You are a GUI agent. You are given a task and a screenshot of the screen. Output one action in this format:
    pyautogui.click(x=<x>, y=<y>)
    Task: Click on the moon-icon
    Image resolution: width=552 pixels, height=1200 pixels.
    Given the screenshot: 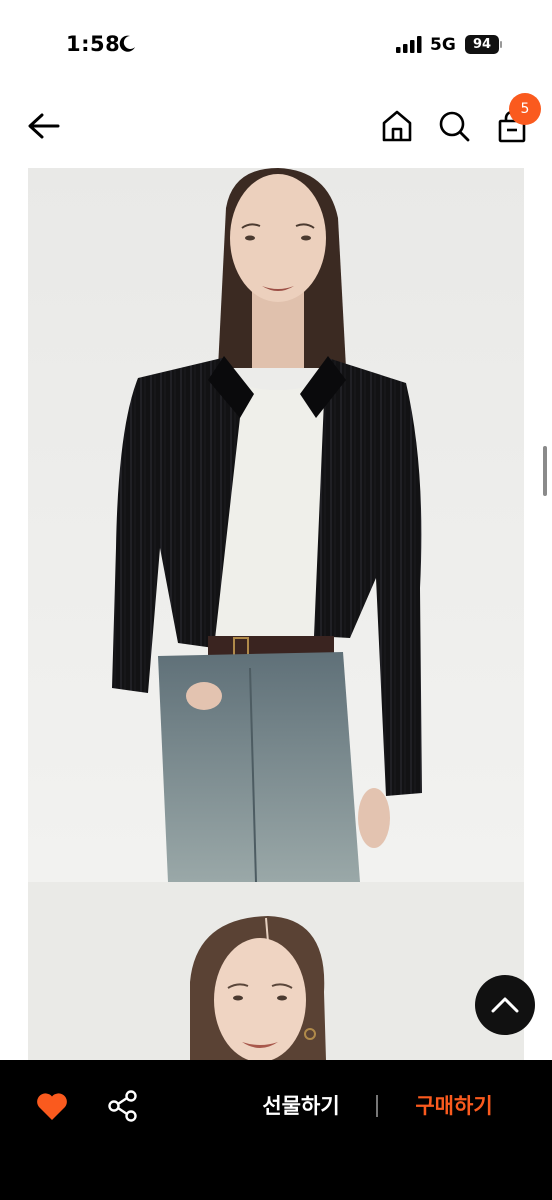 What is the action you would take?
    pyautogui.click(x=127, y=44)
    